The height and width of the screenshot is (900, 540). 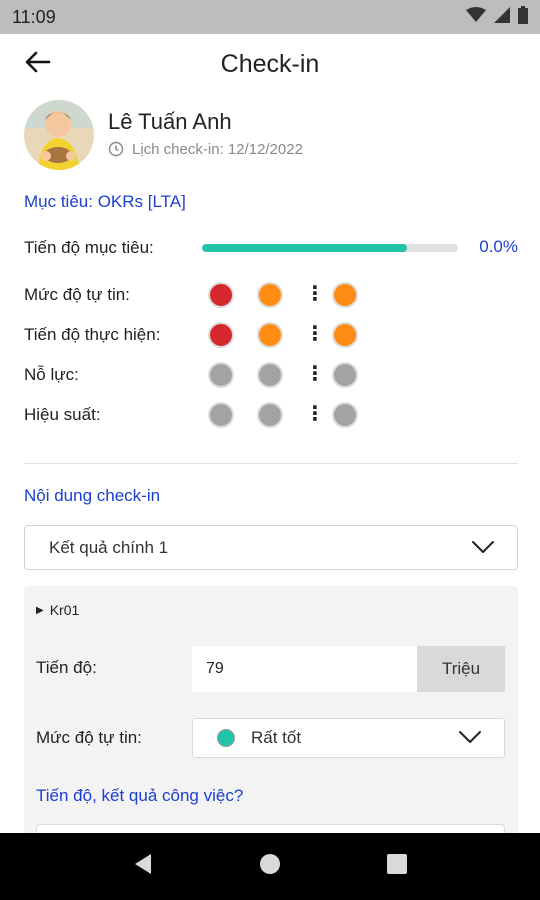 What do you see at coordinates (109, 547) in the screenshot?
I see `key-result-select-value: Kết quả chính 1` at bounding box center [109, 547].